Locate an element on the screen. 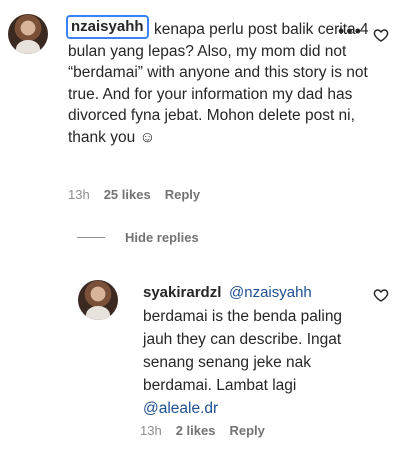  reply-meta: 13h 2 likes Reply is located at coordinates (202, 430).